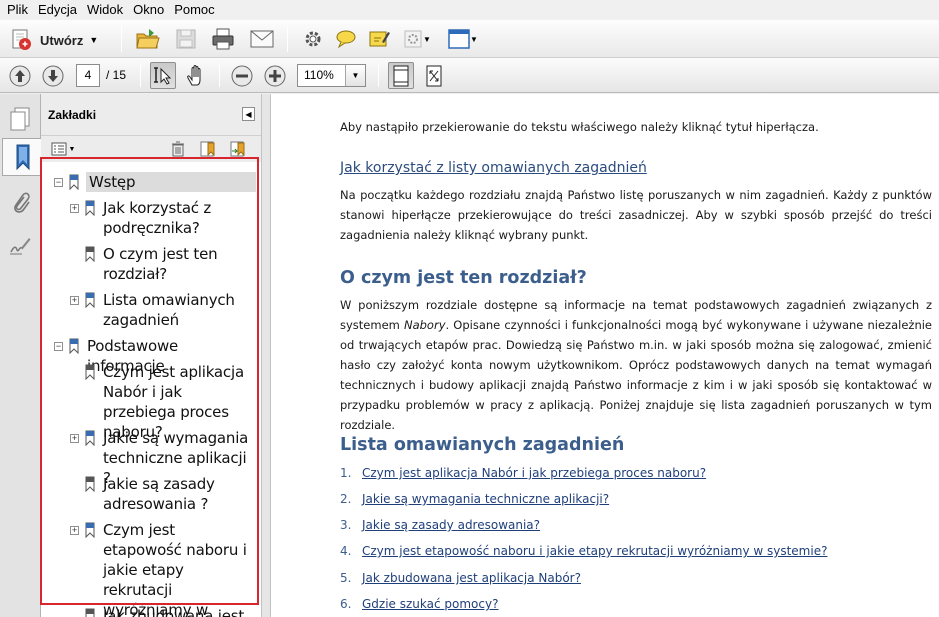 This screenshot has height=617, width=939. I want to click on delete-bookmark-button, so click(178, 149).